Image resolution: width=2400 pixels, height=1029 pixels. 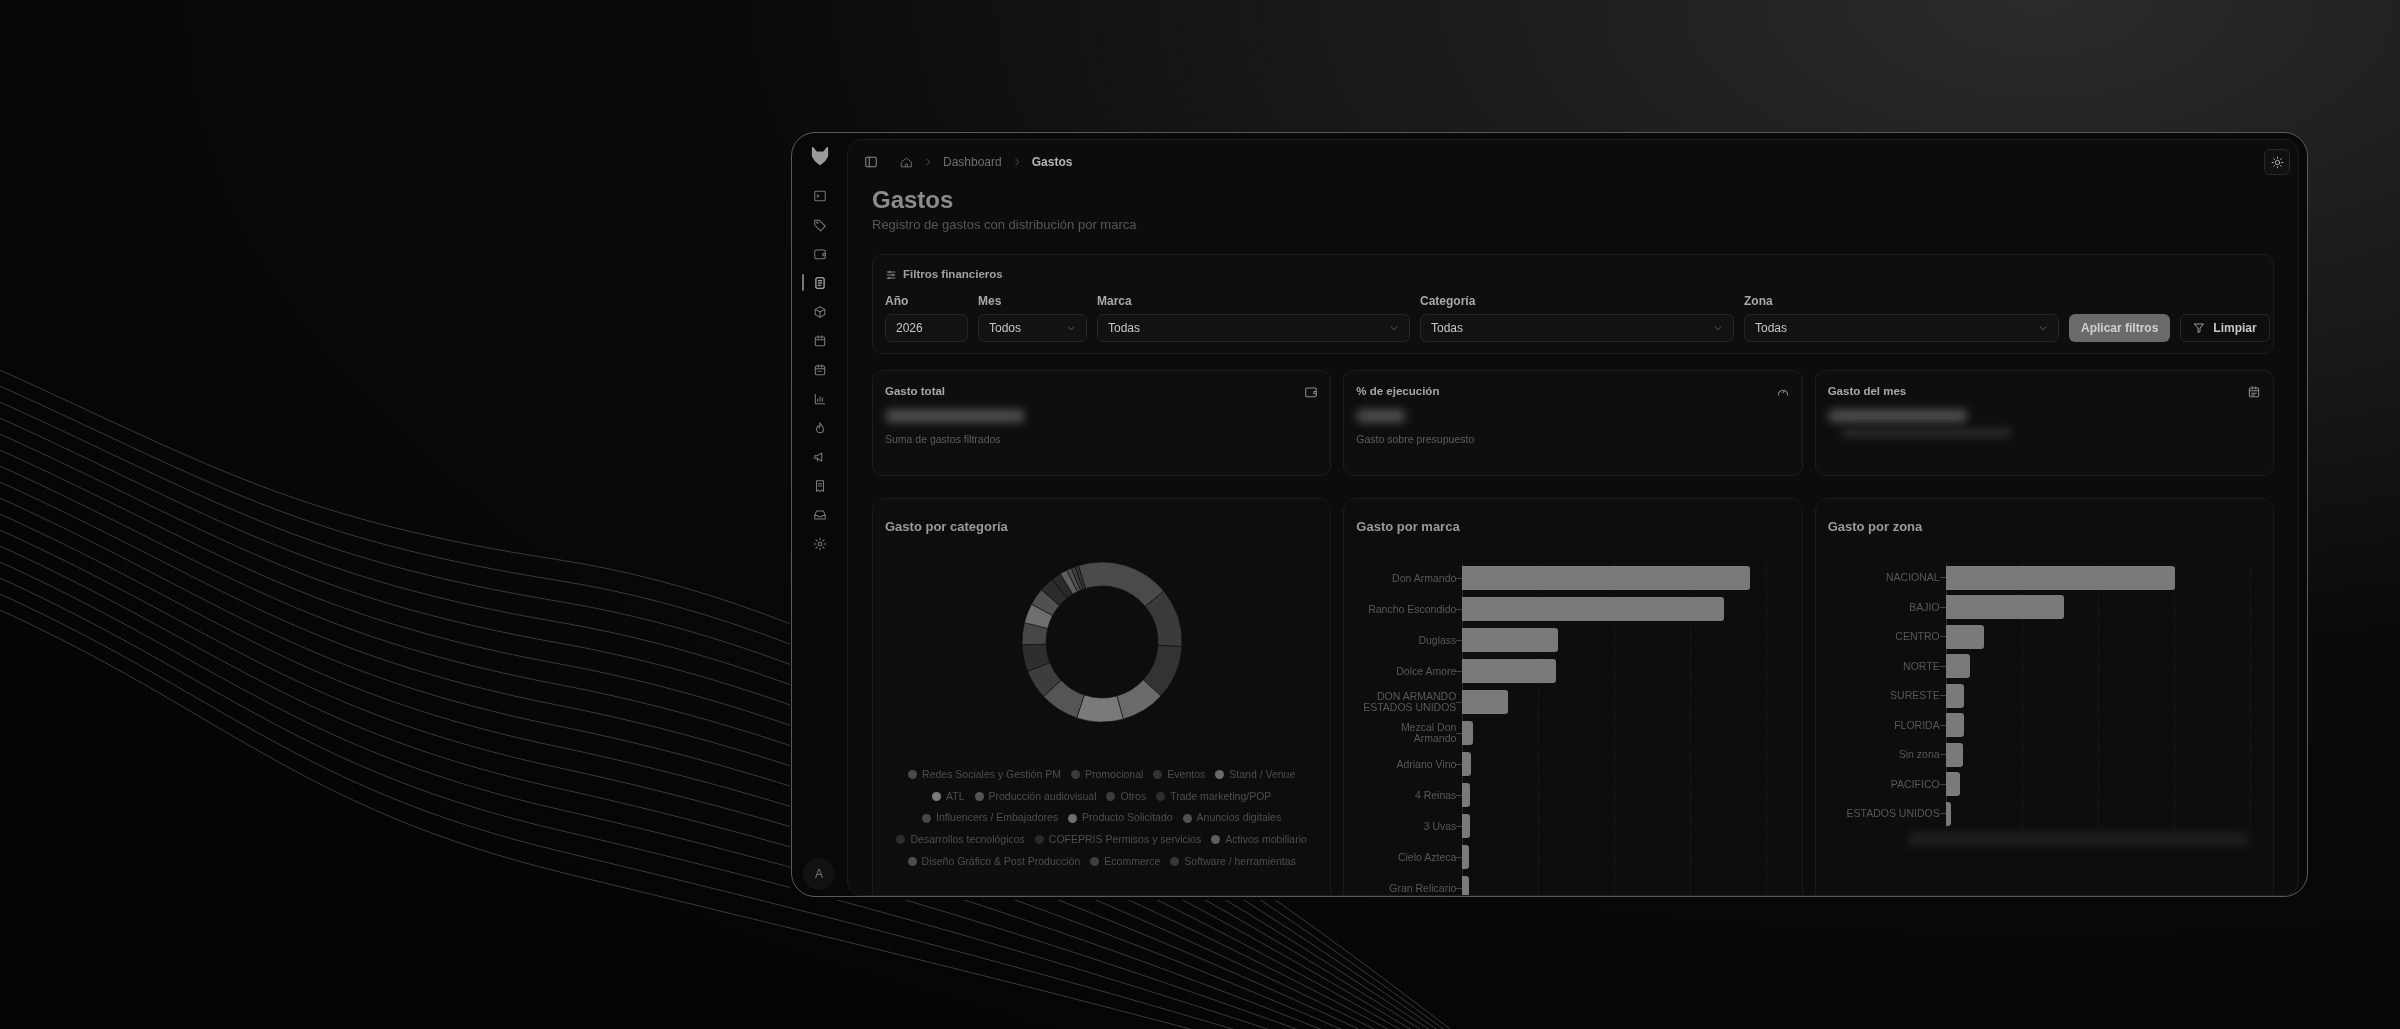 What do you see at coordinates (1439, 826) in the screenshot?
I see `bar-label: 3 Uvas` at bounding box center [1439, 826].